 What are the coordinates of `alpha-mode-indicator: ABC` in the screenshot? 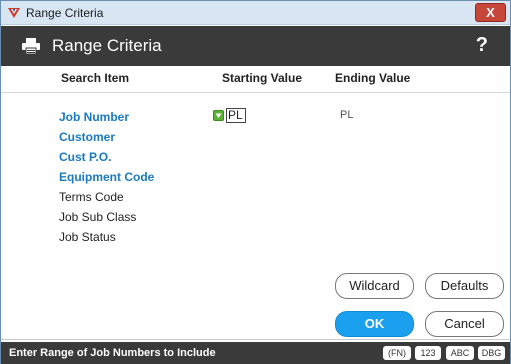 It's located at (460, 353).